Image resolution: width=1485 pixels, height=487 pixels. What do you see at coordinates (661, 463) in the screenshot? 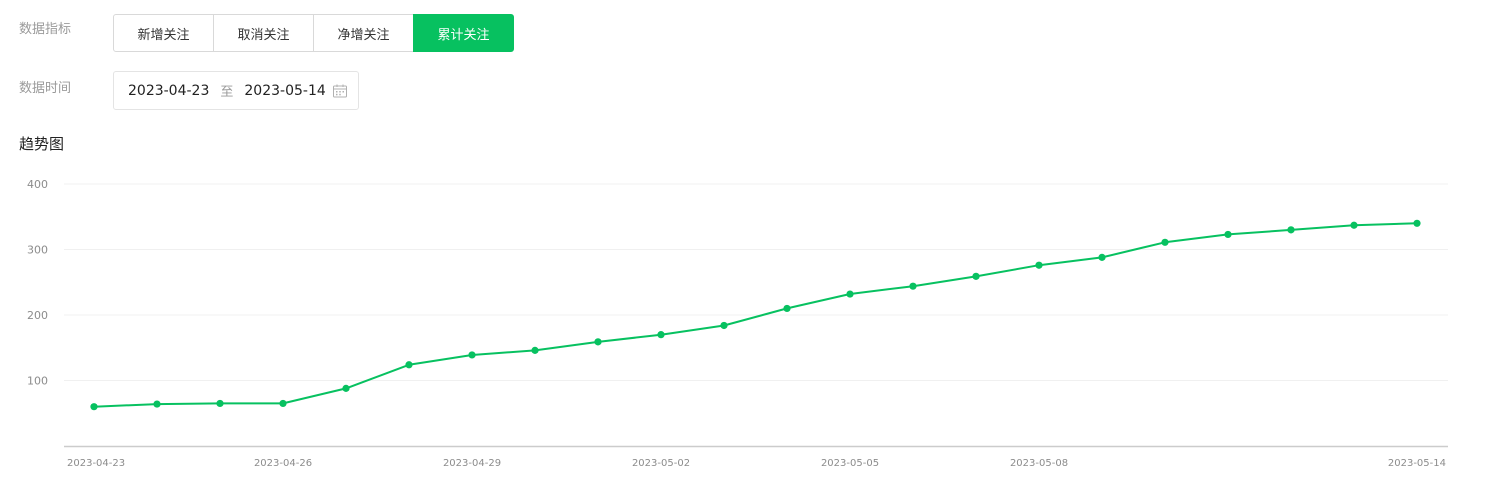
I see `x-tick-label: 2023-05-02` at bounding box center [661, 463].